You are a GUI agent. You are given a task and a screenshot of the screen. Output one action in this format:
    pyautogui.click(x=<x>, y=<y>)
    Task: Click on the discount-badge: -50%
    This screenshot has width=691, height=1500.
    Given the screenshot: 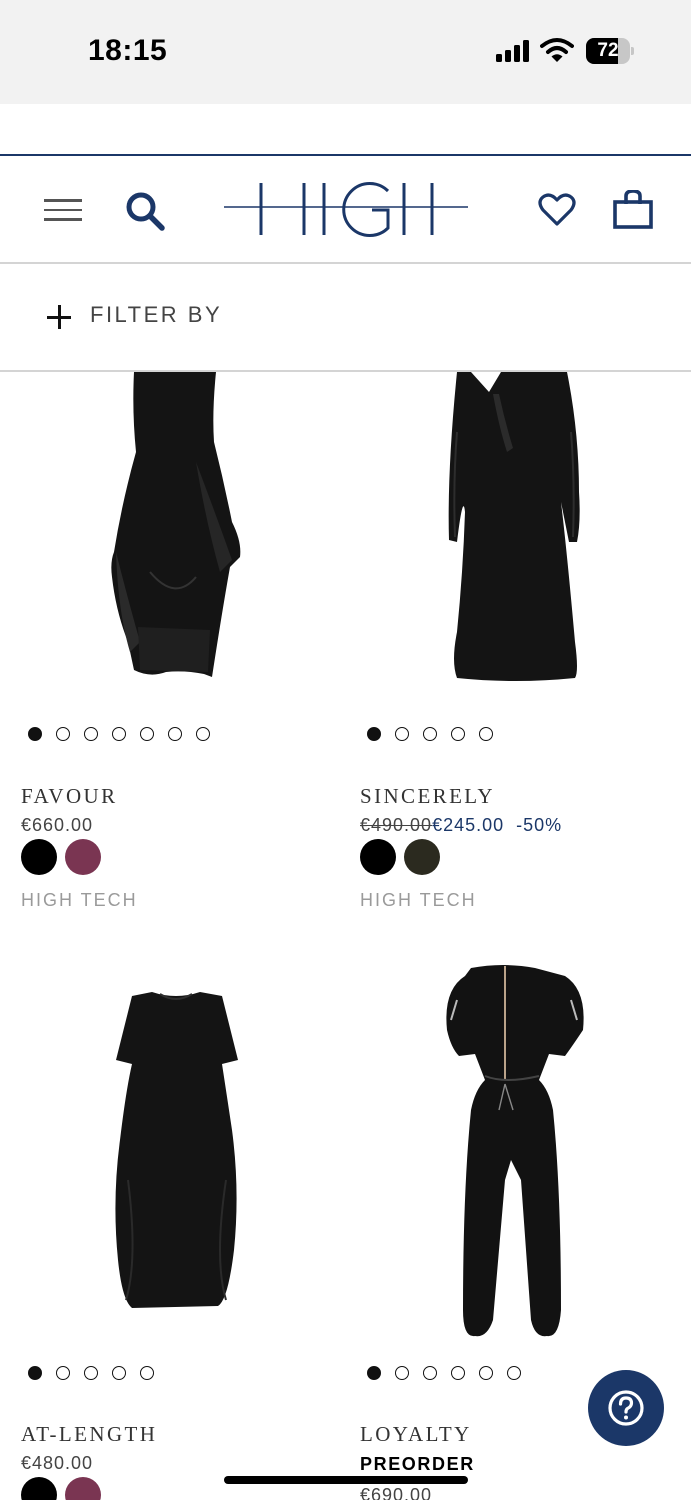 What is the action you would take?
    pyautogui.click(x=539, y=825)
    